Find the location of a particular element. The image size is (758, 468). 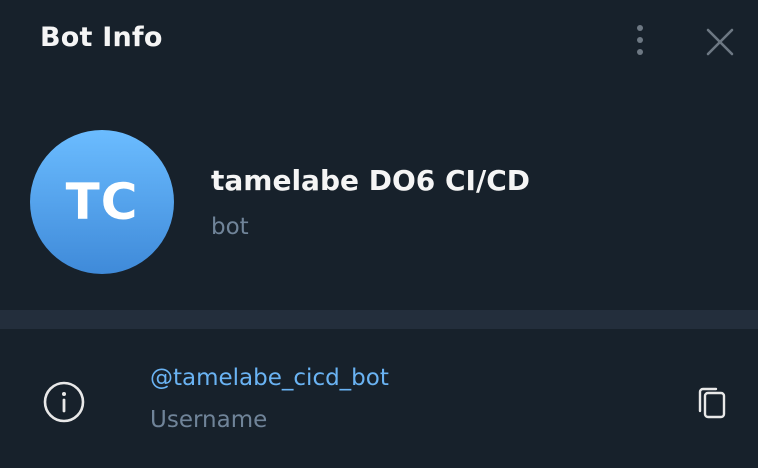

info-icon is located at coordinates (64, 402).